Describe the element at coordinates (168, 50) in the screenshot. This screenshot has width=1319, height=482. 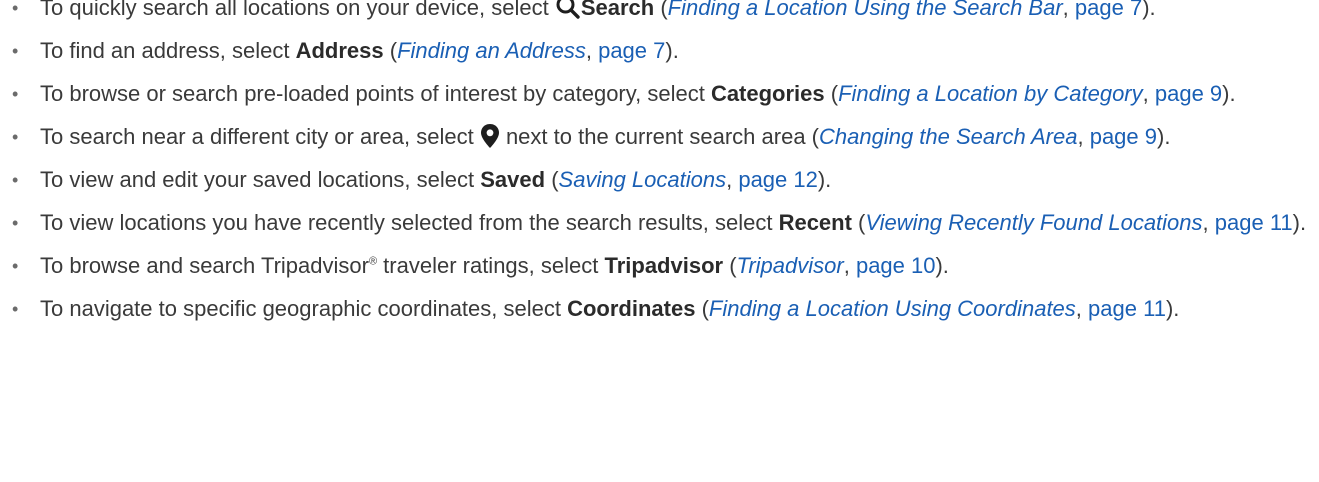
I see `item-lead-text: To find an address, select` at that location.